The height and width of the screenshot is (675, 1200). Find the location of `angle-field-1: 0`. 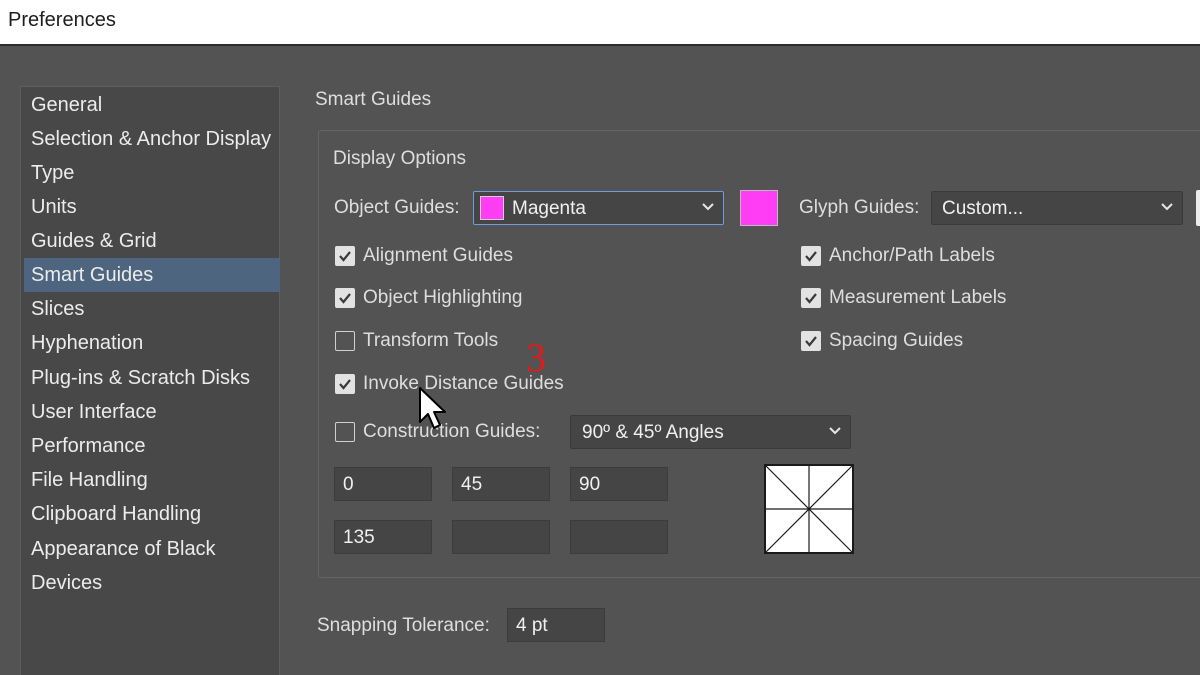

angle-field-1: 0 is located at coordinates (383, 484).